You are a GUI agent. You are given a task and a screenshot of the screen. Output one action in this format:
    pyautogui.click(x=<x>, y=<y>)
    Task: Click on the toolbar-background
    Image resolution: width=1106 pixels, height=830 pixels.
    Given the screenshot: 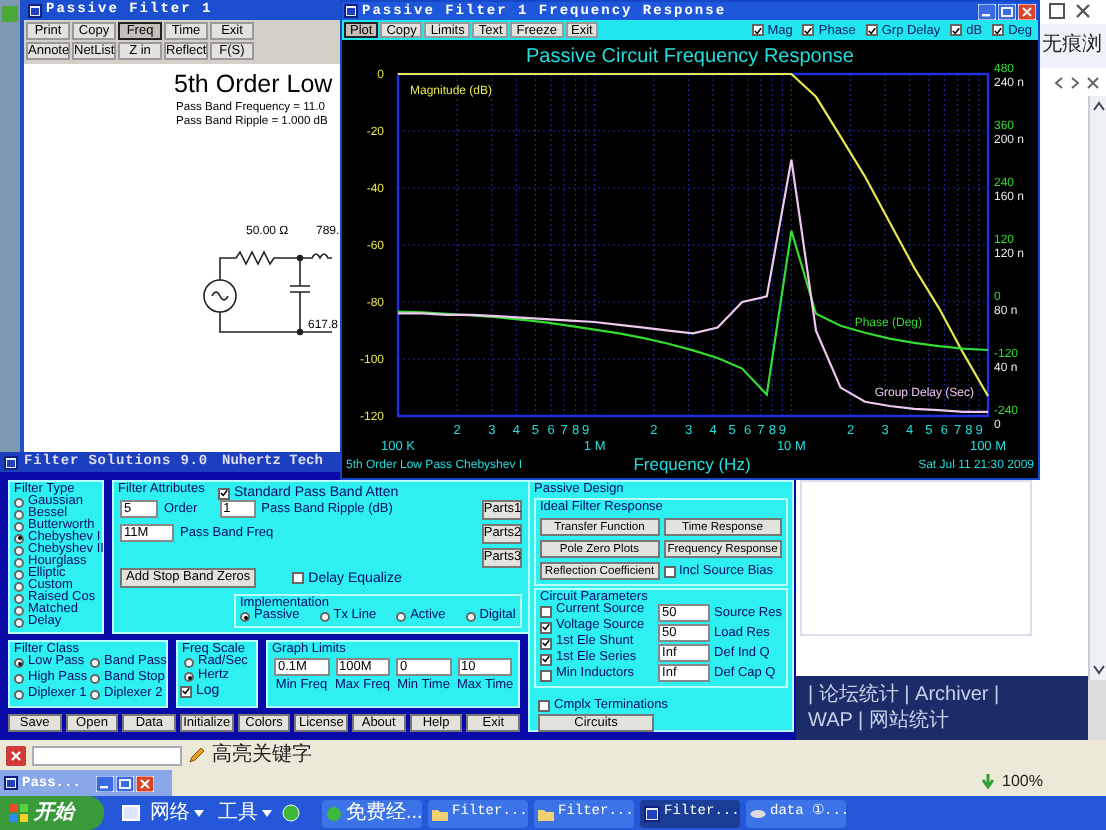 What is the action you would take?
    pyautogui.click(x=1073, y=46)
    